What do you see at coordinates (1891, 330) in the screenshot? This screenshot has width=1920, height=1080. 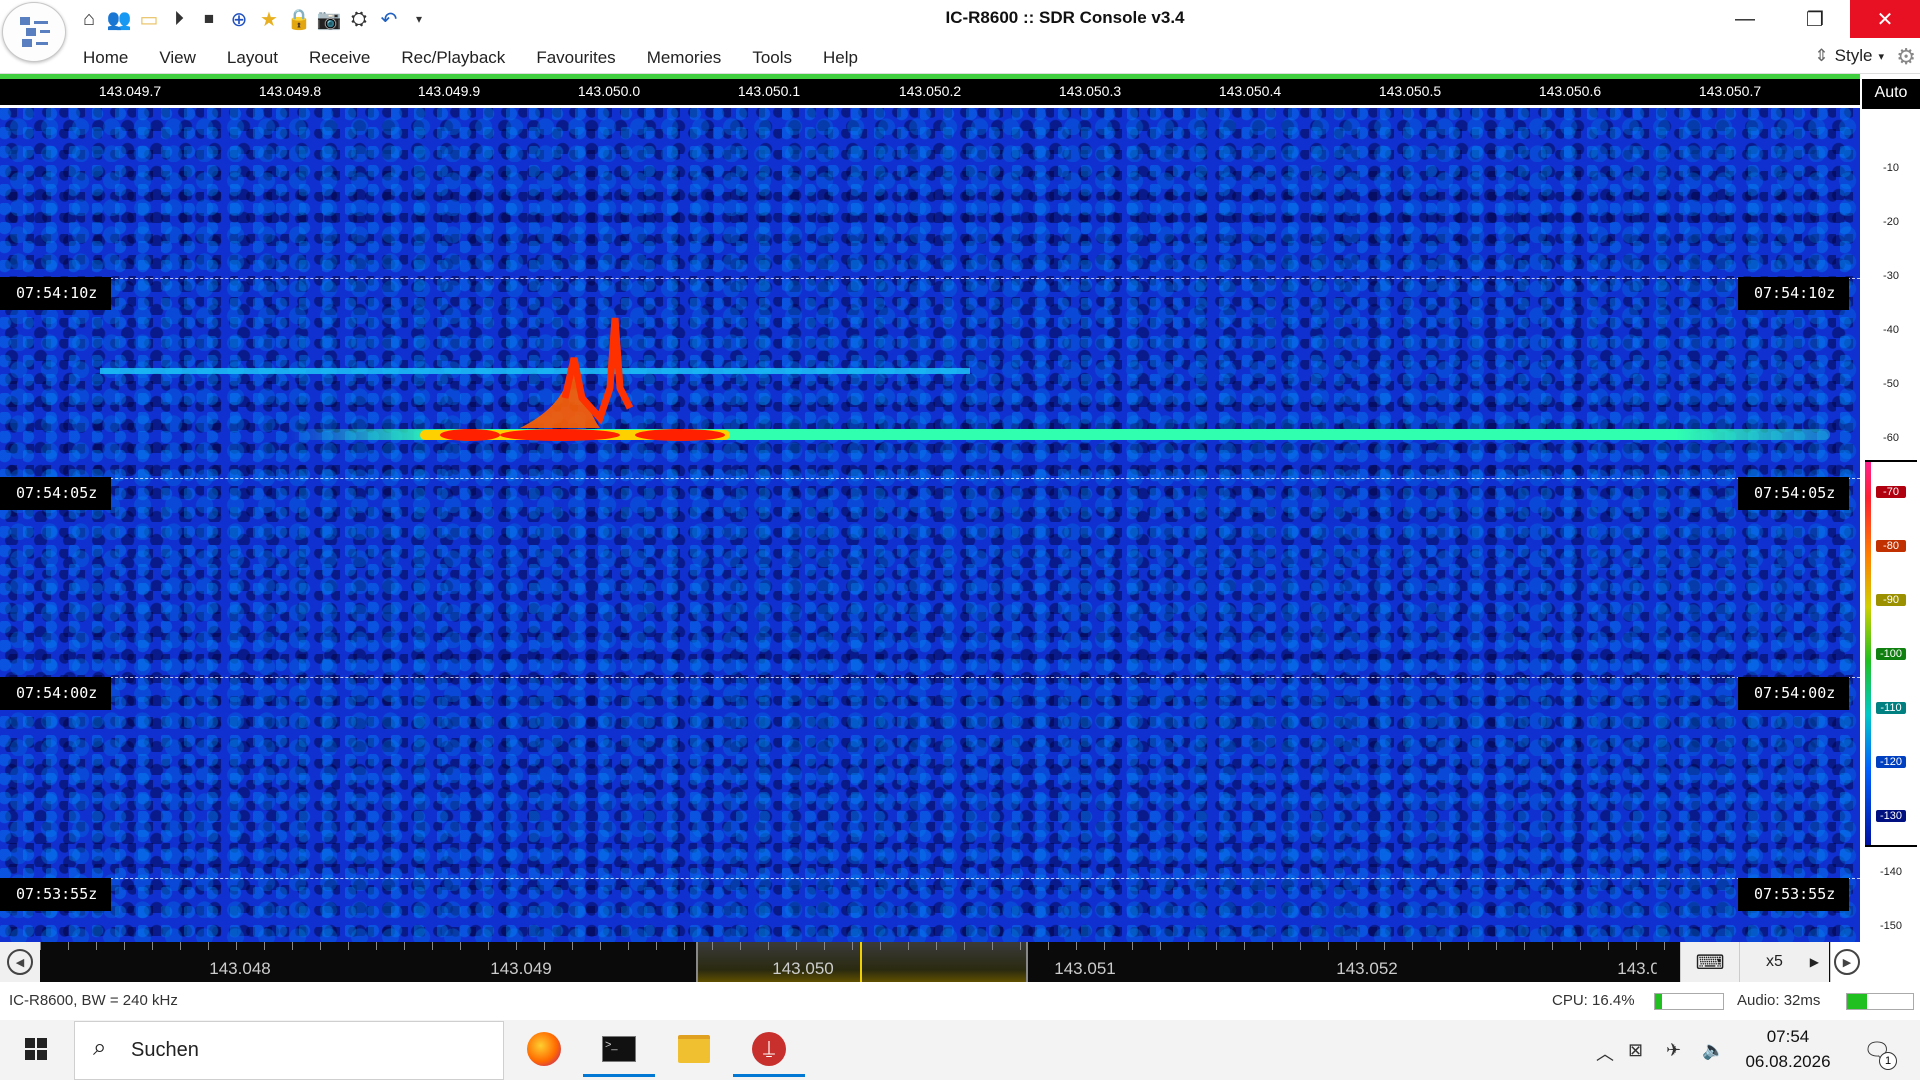 I see `db-label: -40` at bounding box center [1891, 330].